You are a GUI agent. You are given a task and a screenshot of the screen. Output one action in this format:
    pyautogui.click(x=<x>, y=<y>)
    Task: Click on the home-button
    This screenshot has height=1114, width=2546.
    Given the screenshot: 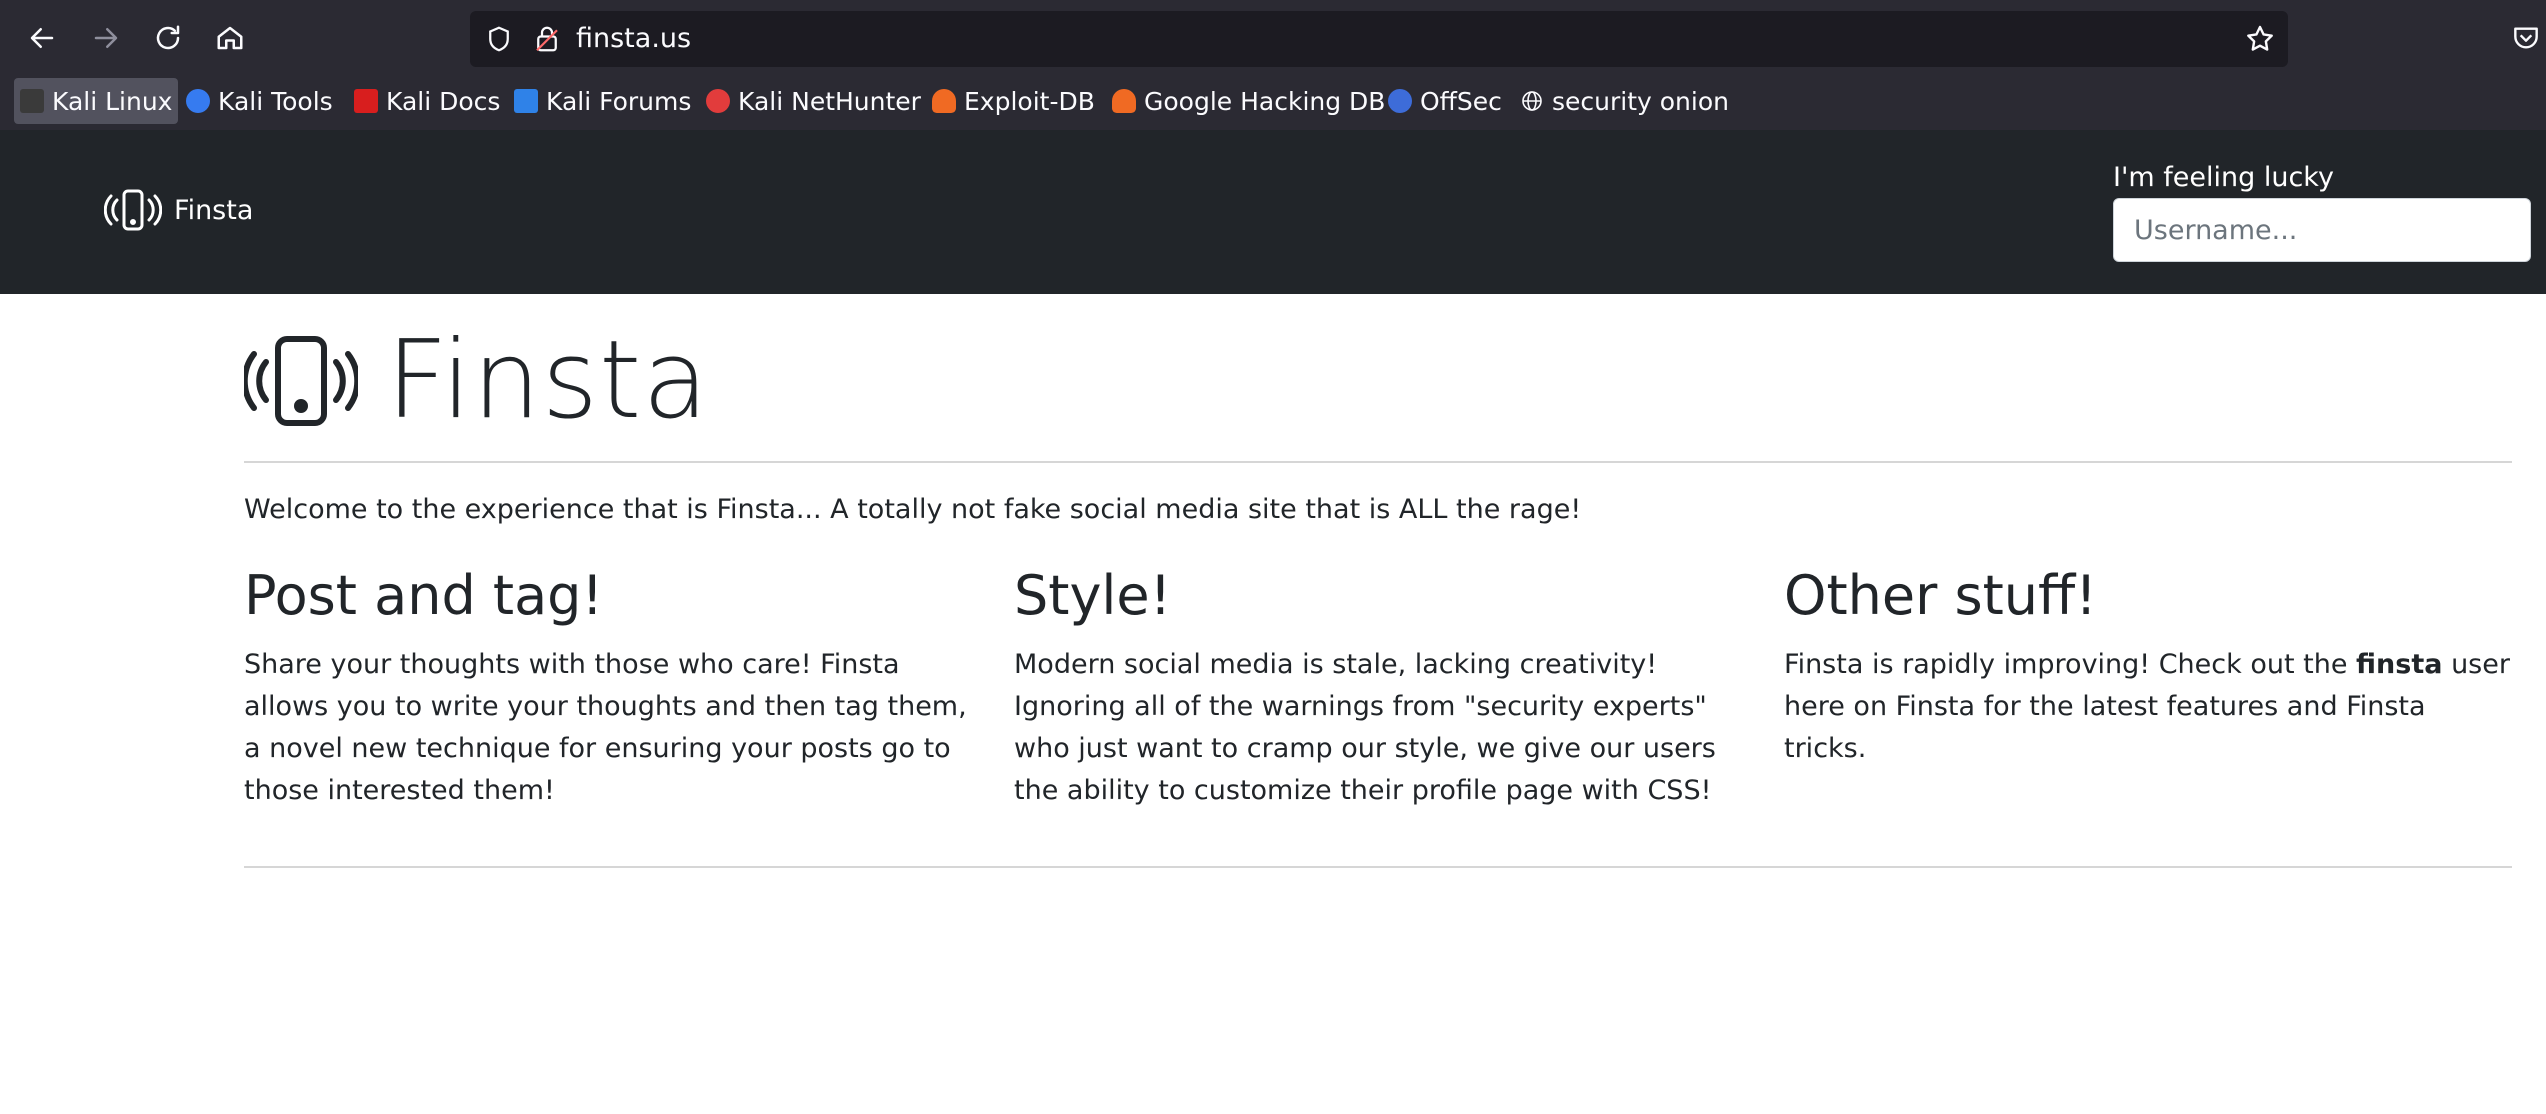 What is the action you would take?
    pyautogui.click(x=230, y=38)
    